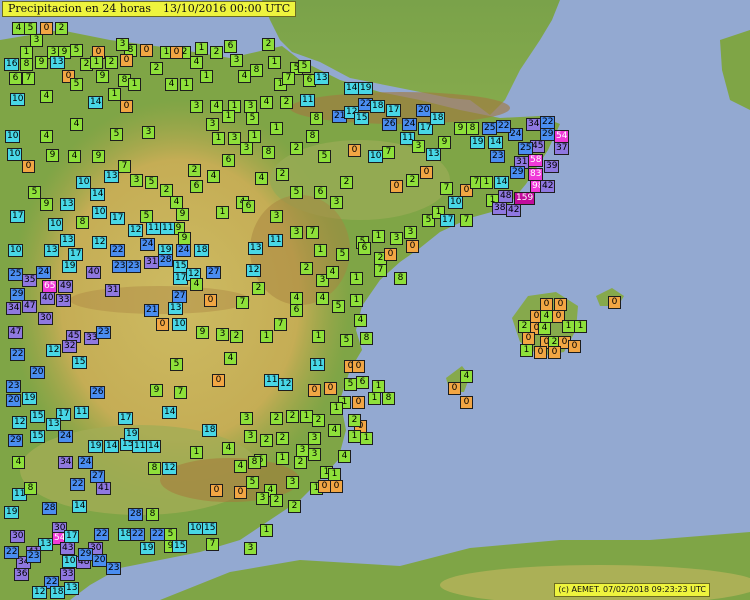 The image size is (750, 600). What do you see at coordinates (80, 362) in the screenshot?
I see `station-value: 15` at bounding box center [80, 362].